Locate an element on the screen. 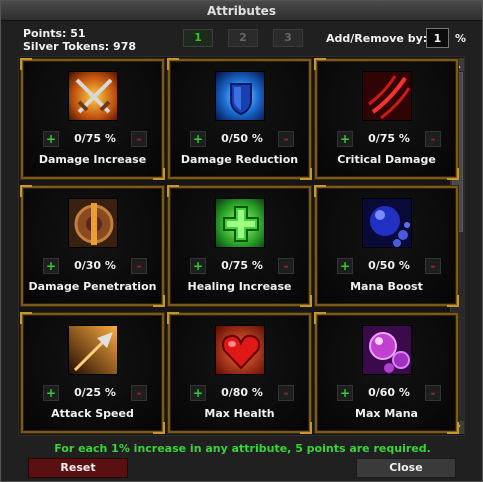 This screenshot has height=482, width=483. stats-panel: Points: 51 Silver Tokens: 978 is located at coordinates (79, 40).